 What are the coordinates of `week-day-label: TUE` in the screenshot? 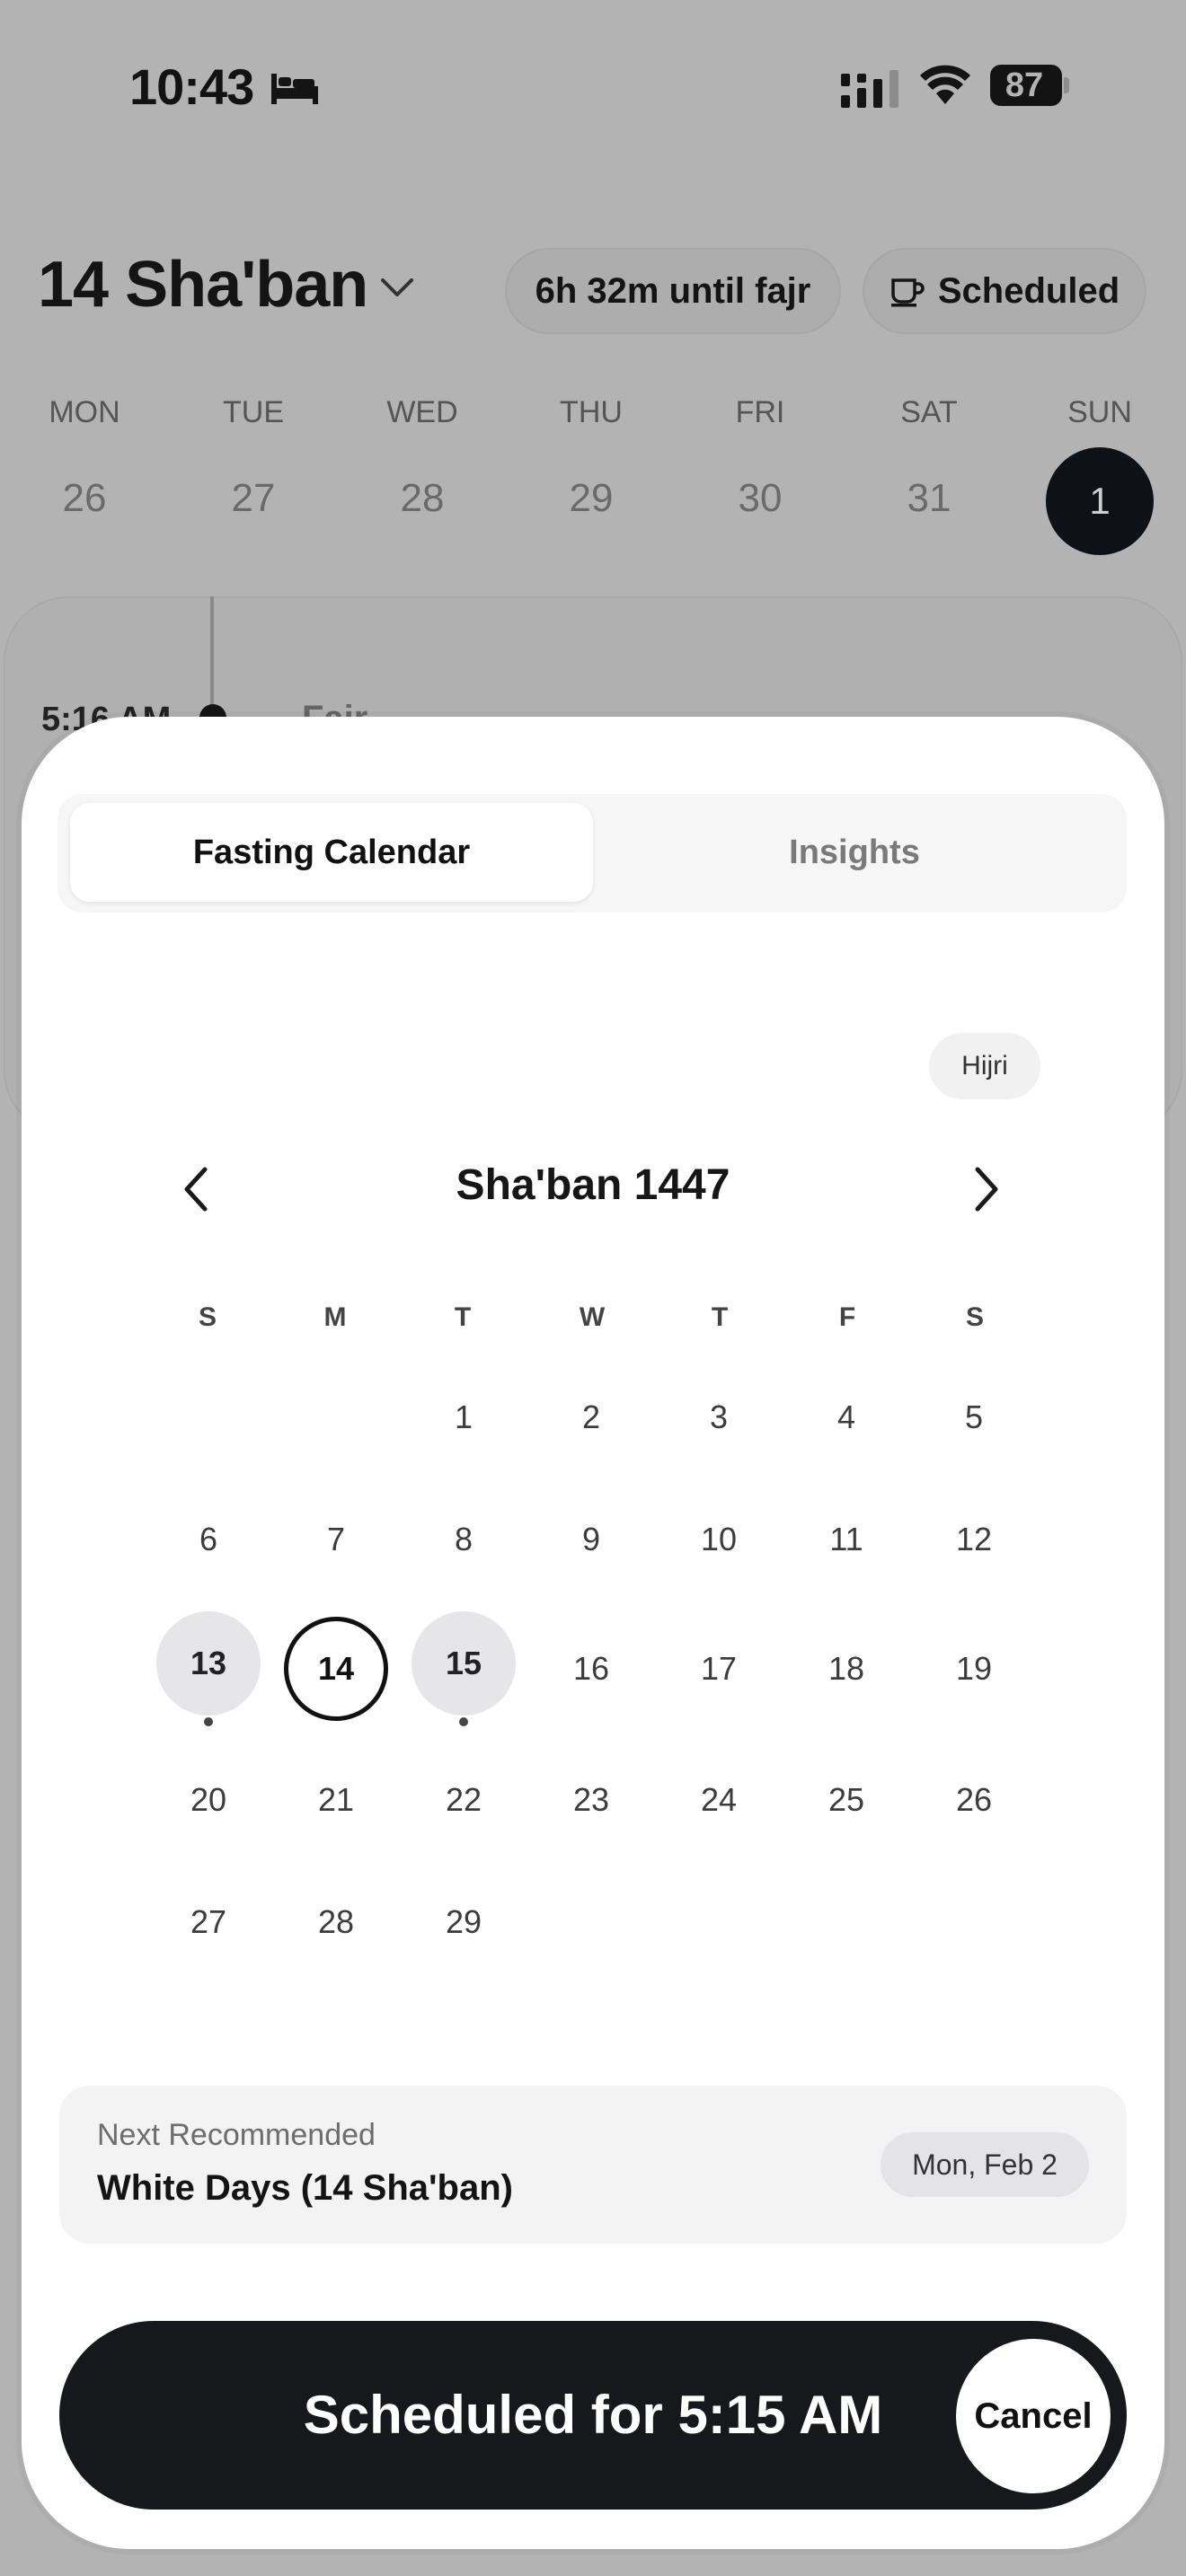 It's located at (253, 412).